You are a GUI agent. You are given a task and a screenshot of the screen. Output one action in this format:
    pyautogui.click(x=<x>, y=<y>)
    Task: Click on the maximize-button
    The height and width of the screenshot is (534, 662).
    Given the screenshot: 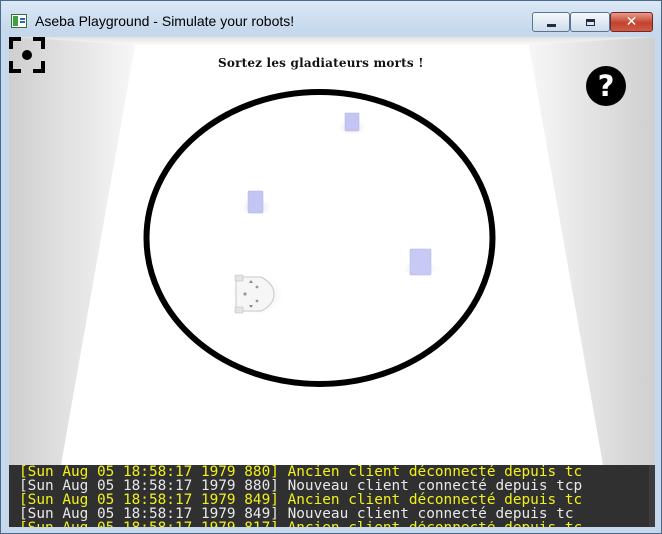 What is the action you would take?
    pyautogui.click(x=590, y=22)
    